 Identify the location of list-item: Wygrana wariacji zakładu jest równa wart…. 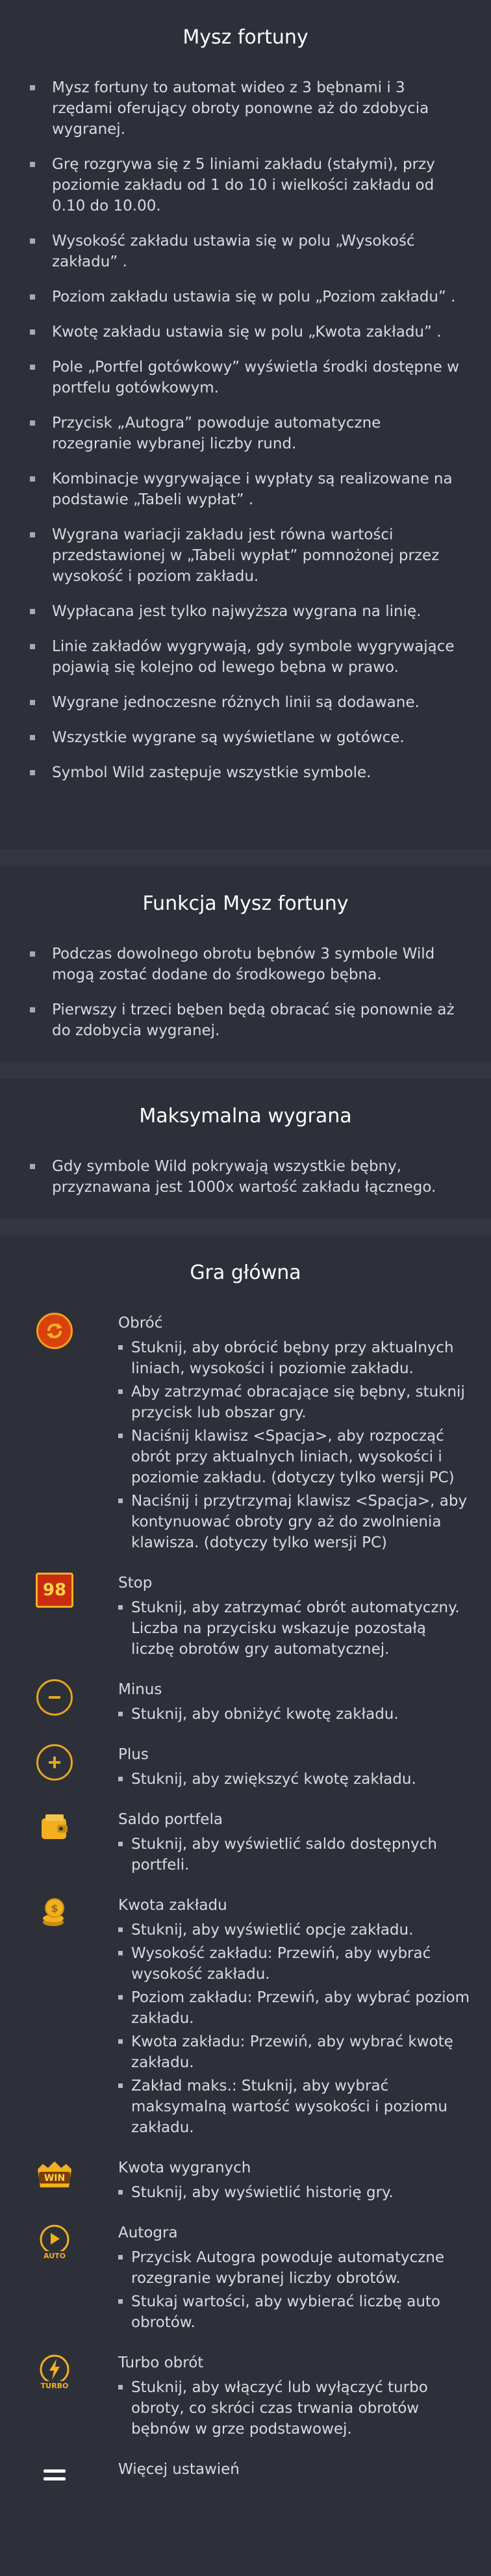
(247, 555).